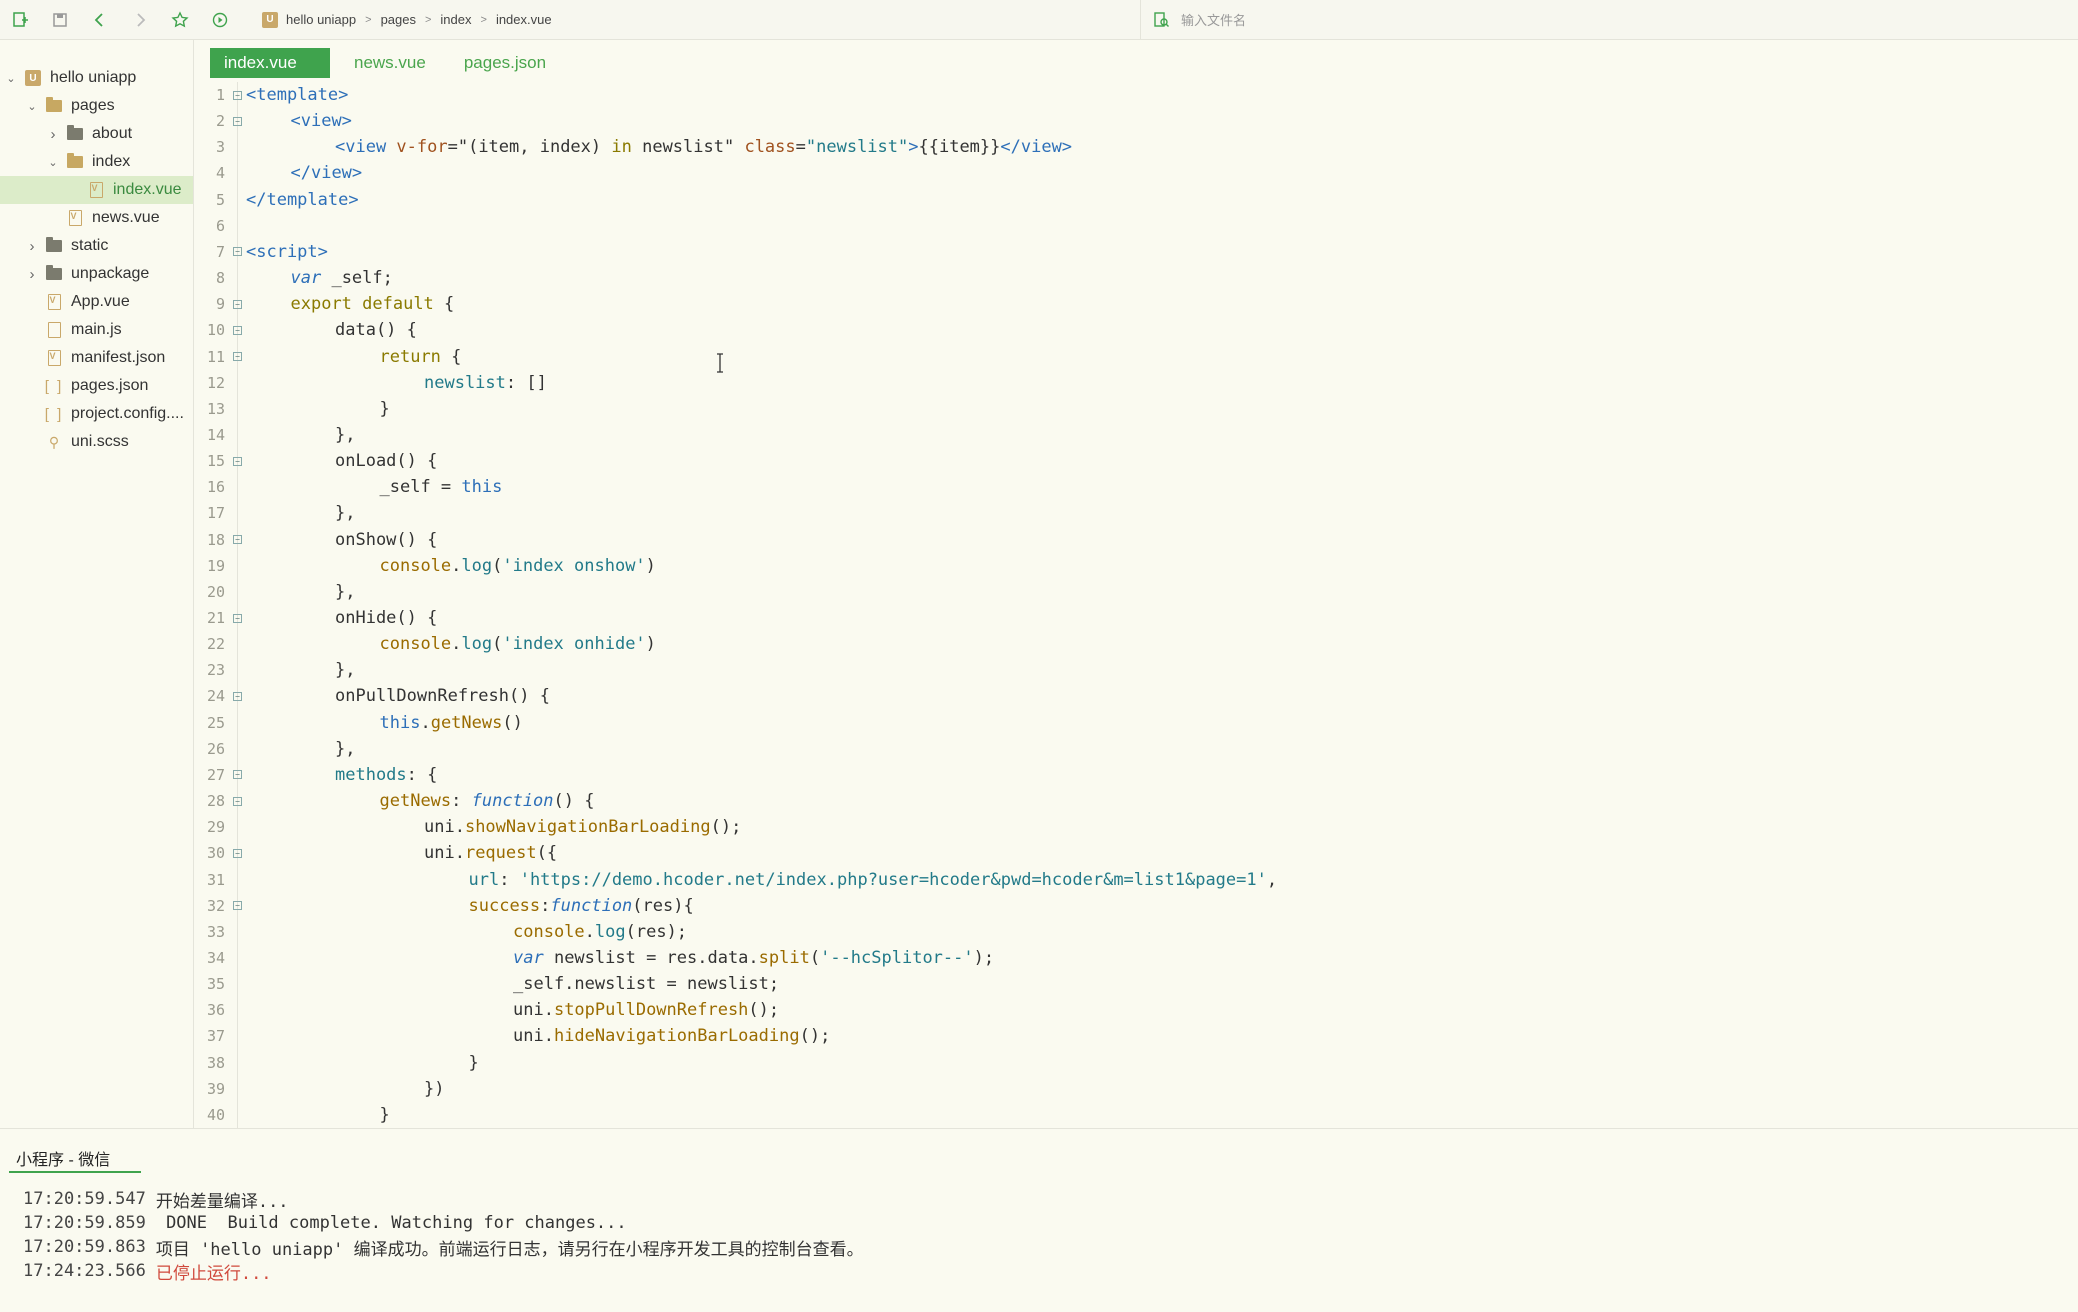 Image resolution: width=2078 pixels, height=1312 pixels. What do you see at coordinates (341, 461) in the screenshot?
I see `code-text: onLoad() {` at bounding box center [341, 461].